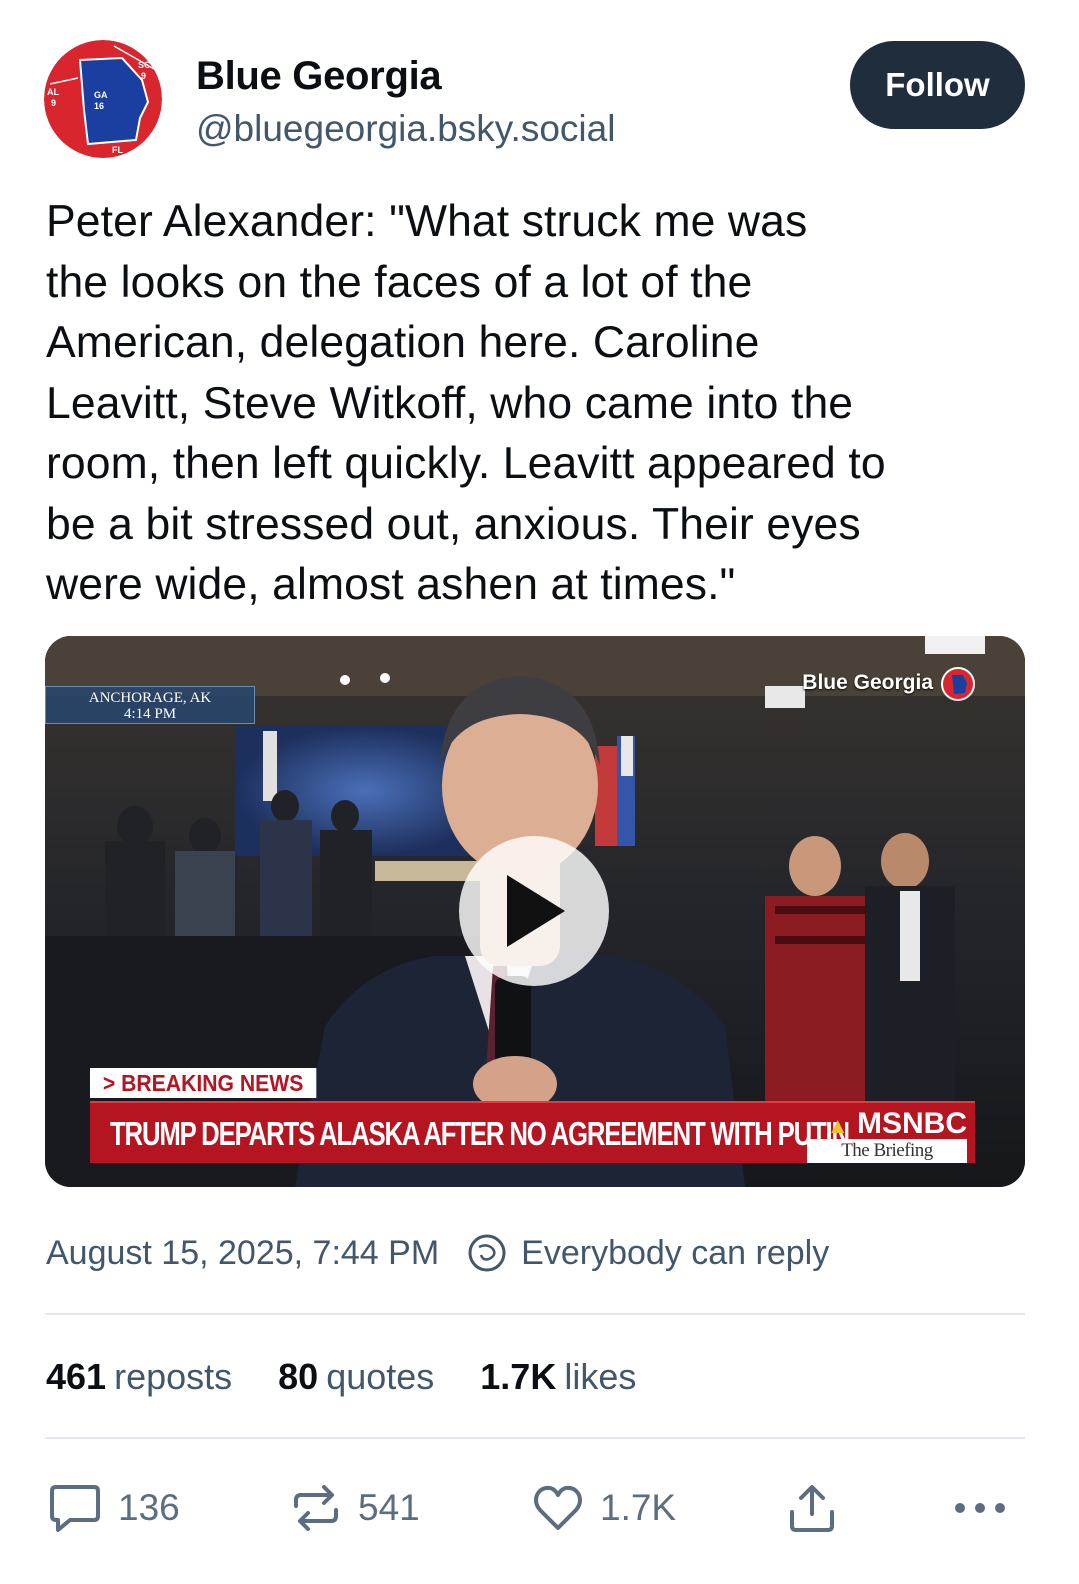 This screenshot has height=1584, width=1079. Describe the element at coordinates (75, 1508) in the screenshot. I see `reply-icon` at that location.